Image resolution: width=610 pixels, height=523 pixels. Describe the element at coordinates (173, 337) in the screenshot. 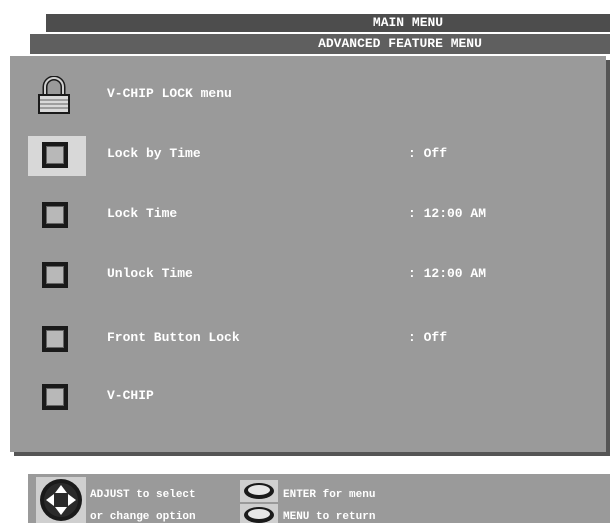

I see `item-label: Front Button Lock` at that location.